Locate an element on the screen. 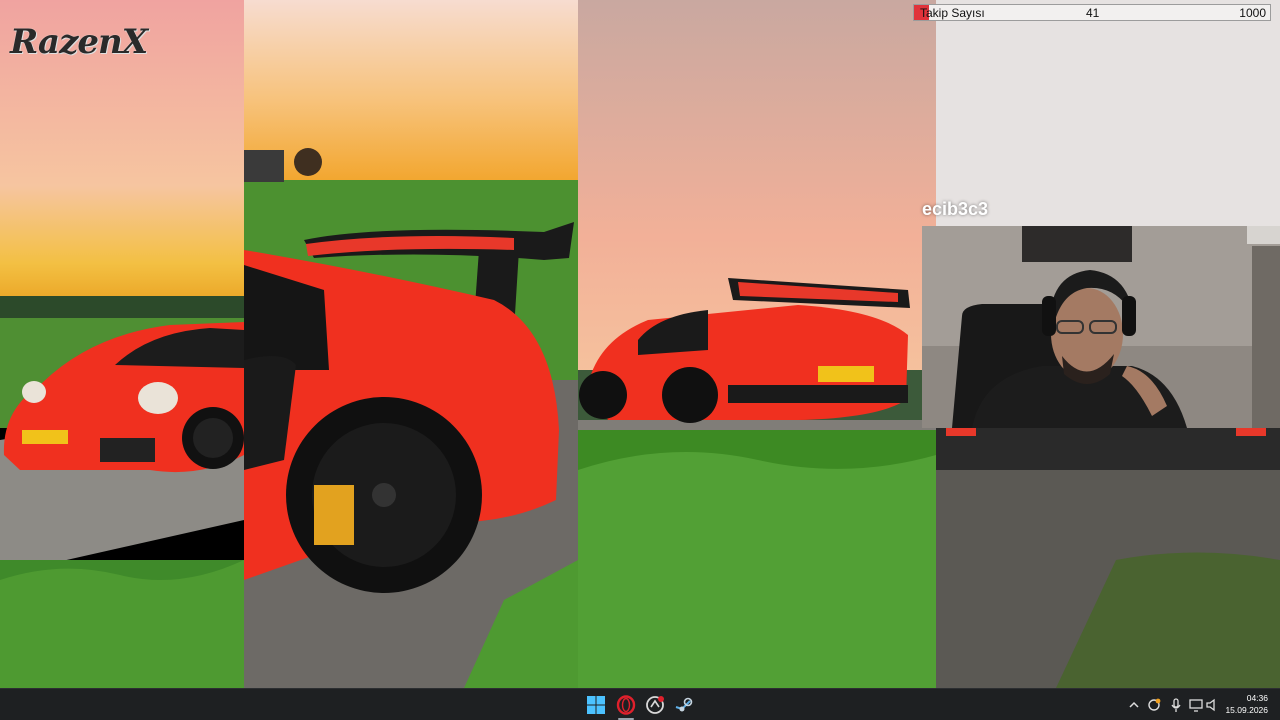  follower-goal-target: 1000 is located at coordinates (1252, 13).